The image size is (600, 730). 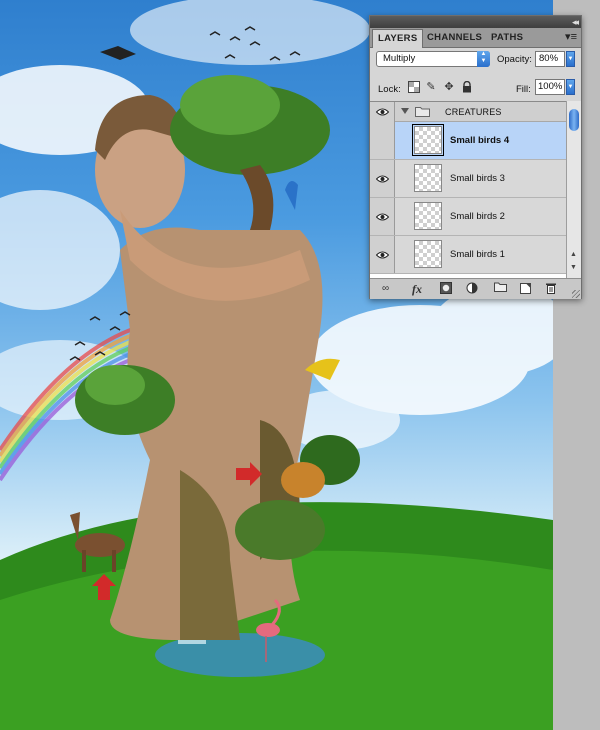 I want to click on layer-name: Small birds 4, so click(x=480, y=140).